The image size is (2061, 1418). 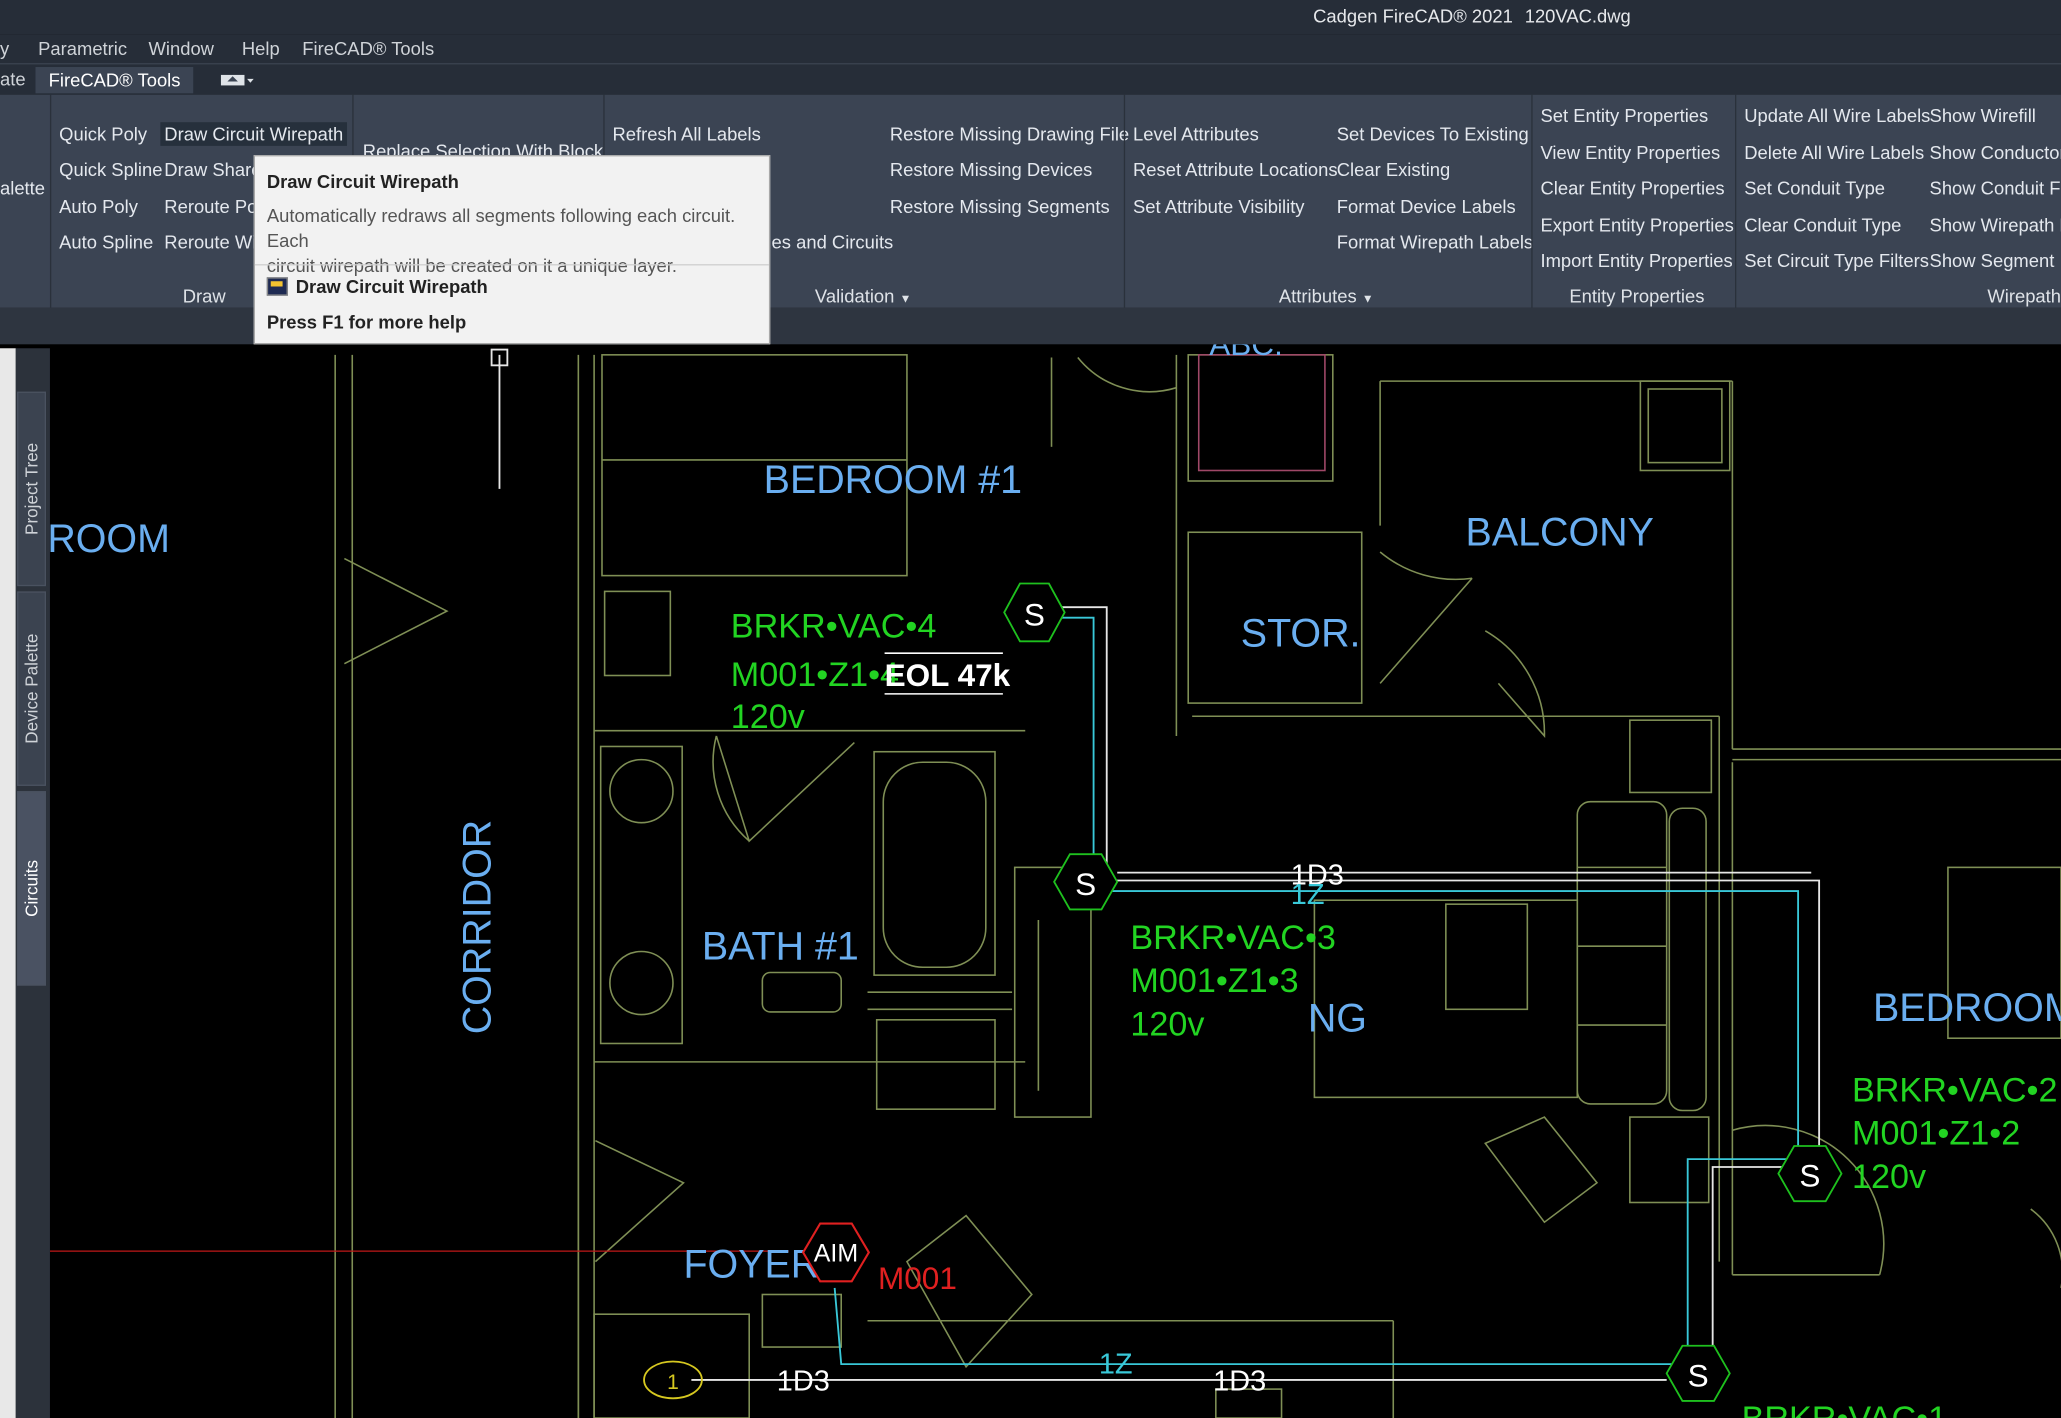 What do you see at coordinates (1301, 634) in the screenshot?
I see `room-label: STOR.` at bounding box center [1301, 634].